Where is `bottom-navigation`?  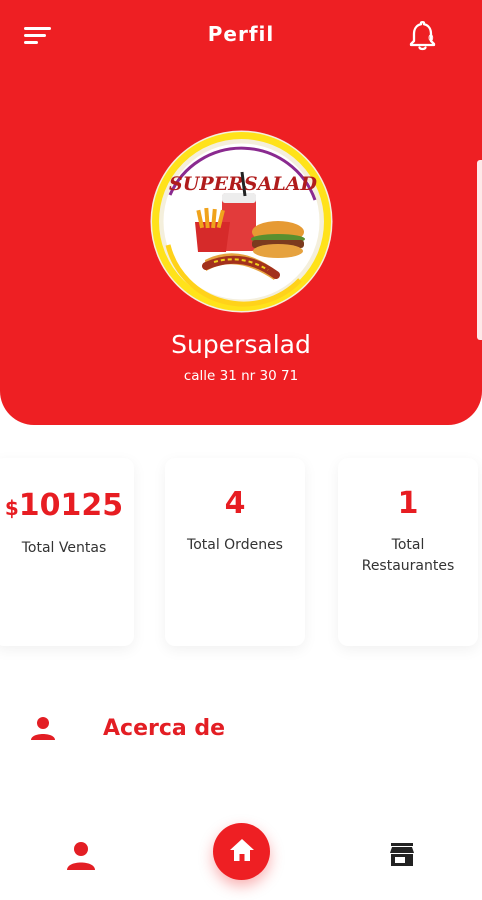
bottom-navigation is located at coordinates (241, 850).